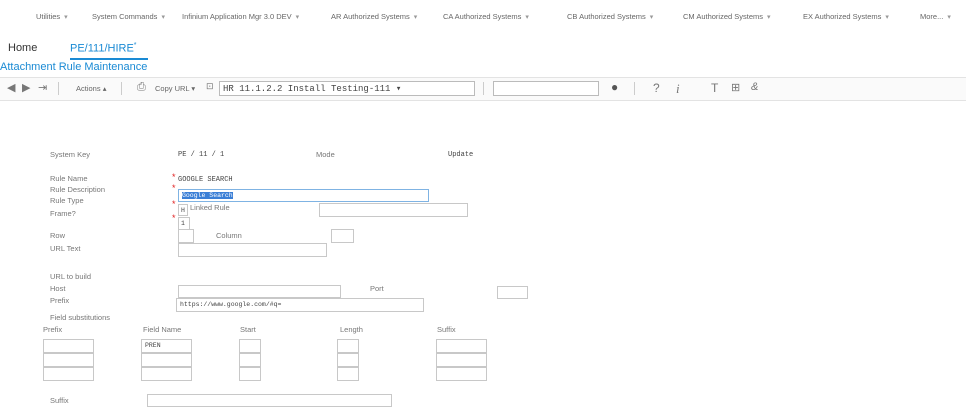 This screenshot has height=409, width=966. What do you see at coordinates (22, 48) in the screenshot?
I see `tab-home: Home` at bounding box center [22, 48].